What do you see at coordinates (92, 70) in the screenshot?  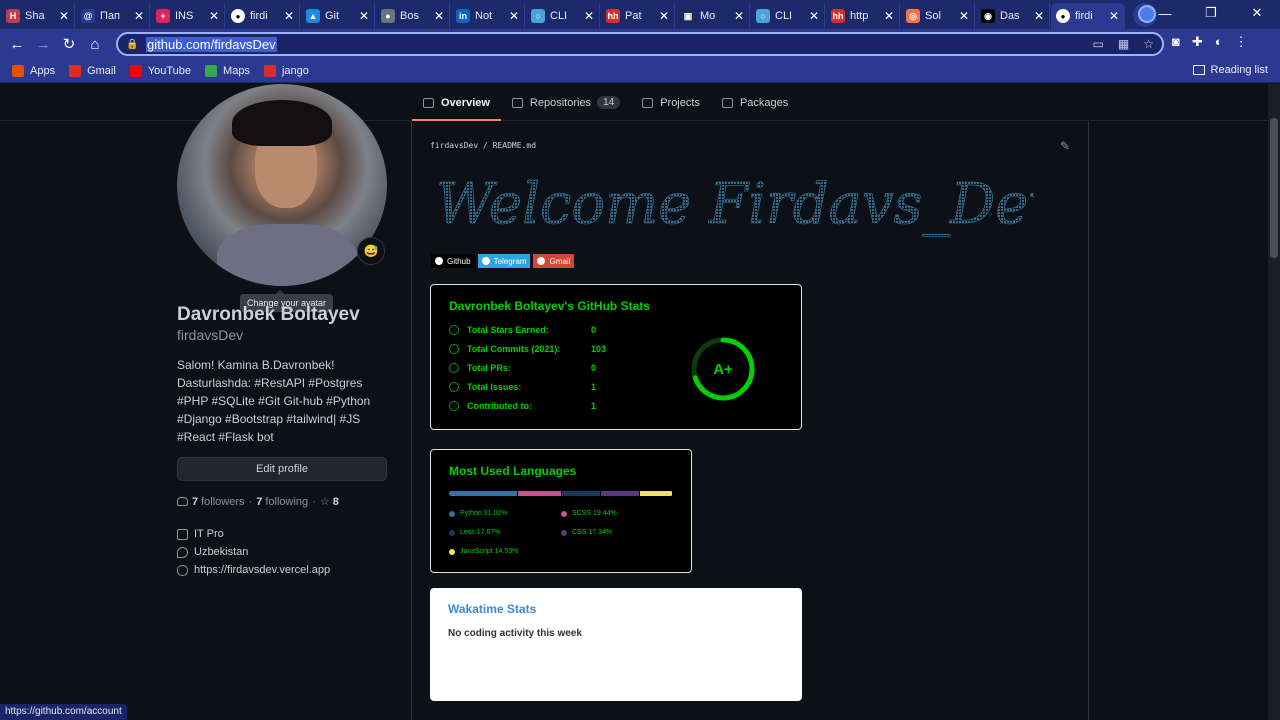 I see `bookmark-item: Gmail` at bounding box center [92, 70].